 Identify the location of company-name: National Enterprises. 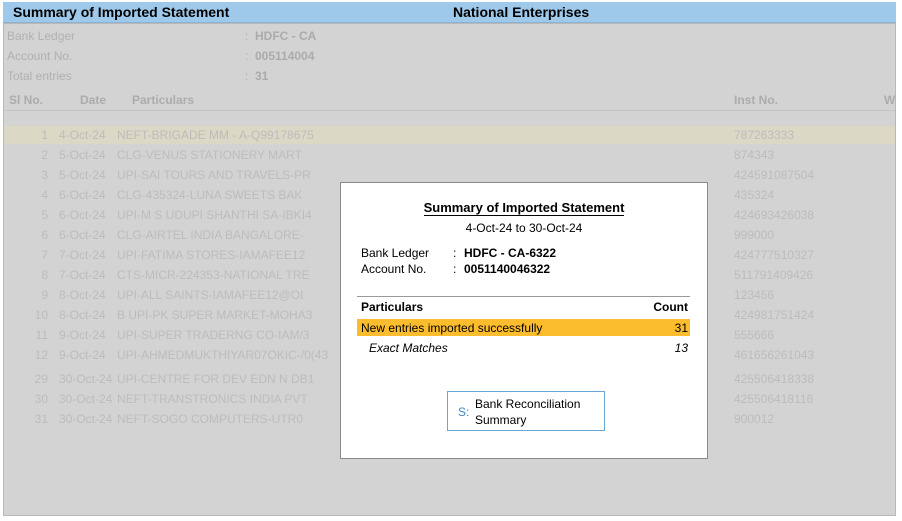
(521, 12).